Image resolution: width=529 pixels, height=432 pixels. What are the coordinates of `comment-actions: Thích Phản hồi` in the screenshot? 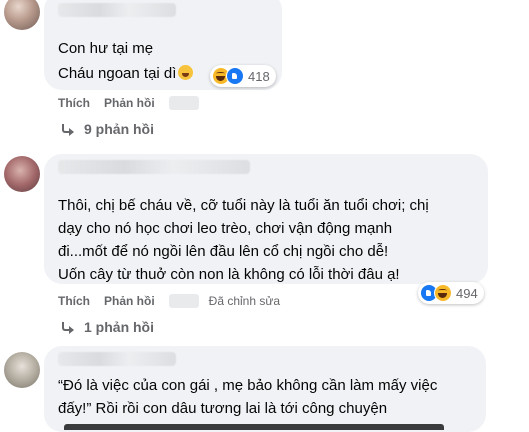 It's located at (133, 103).